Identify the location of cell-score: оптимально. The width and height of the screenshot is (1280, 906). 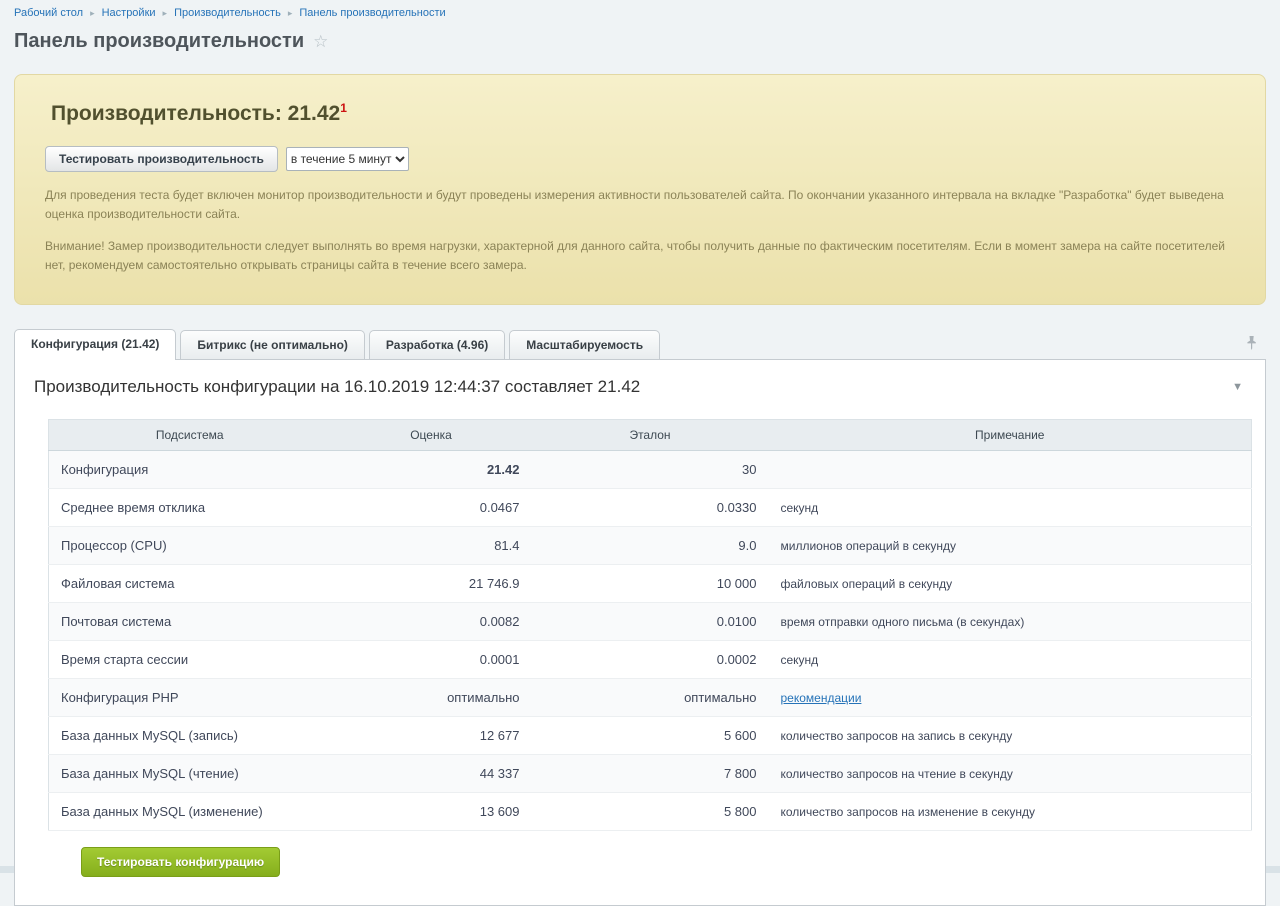
(431, 698).